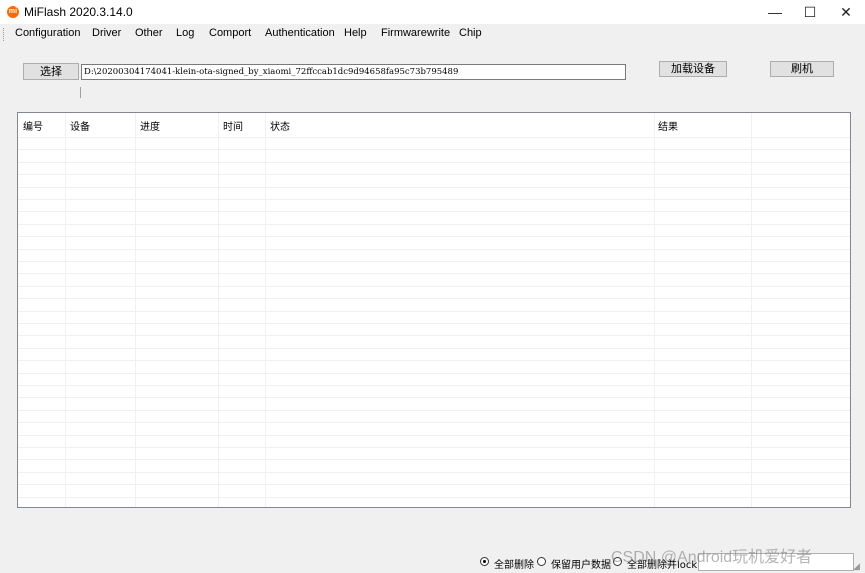 Image resolution: width=865 pixels, height=573 pixels. I want to click on menu-authentication: Authentication, so click(300, 33).